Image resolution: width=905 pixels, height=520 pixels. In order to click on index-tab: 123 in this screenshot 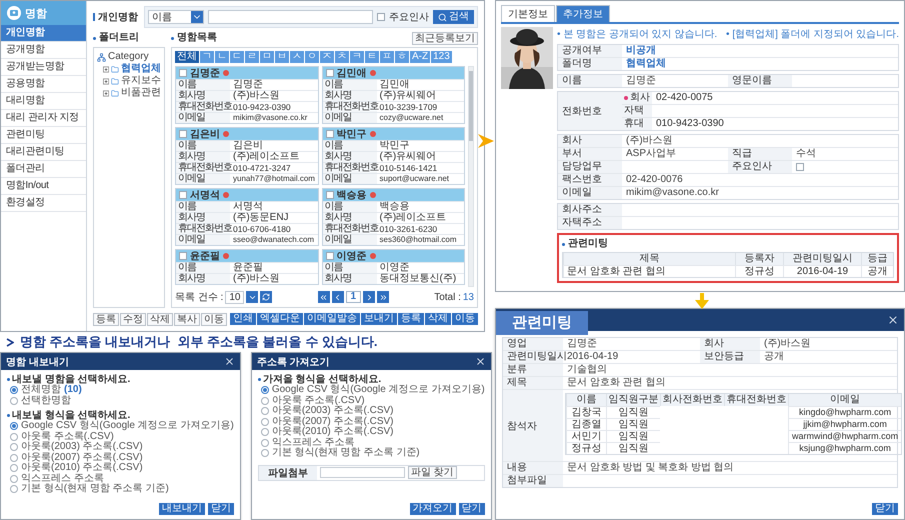, I will do `click(441, 57)`.